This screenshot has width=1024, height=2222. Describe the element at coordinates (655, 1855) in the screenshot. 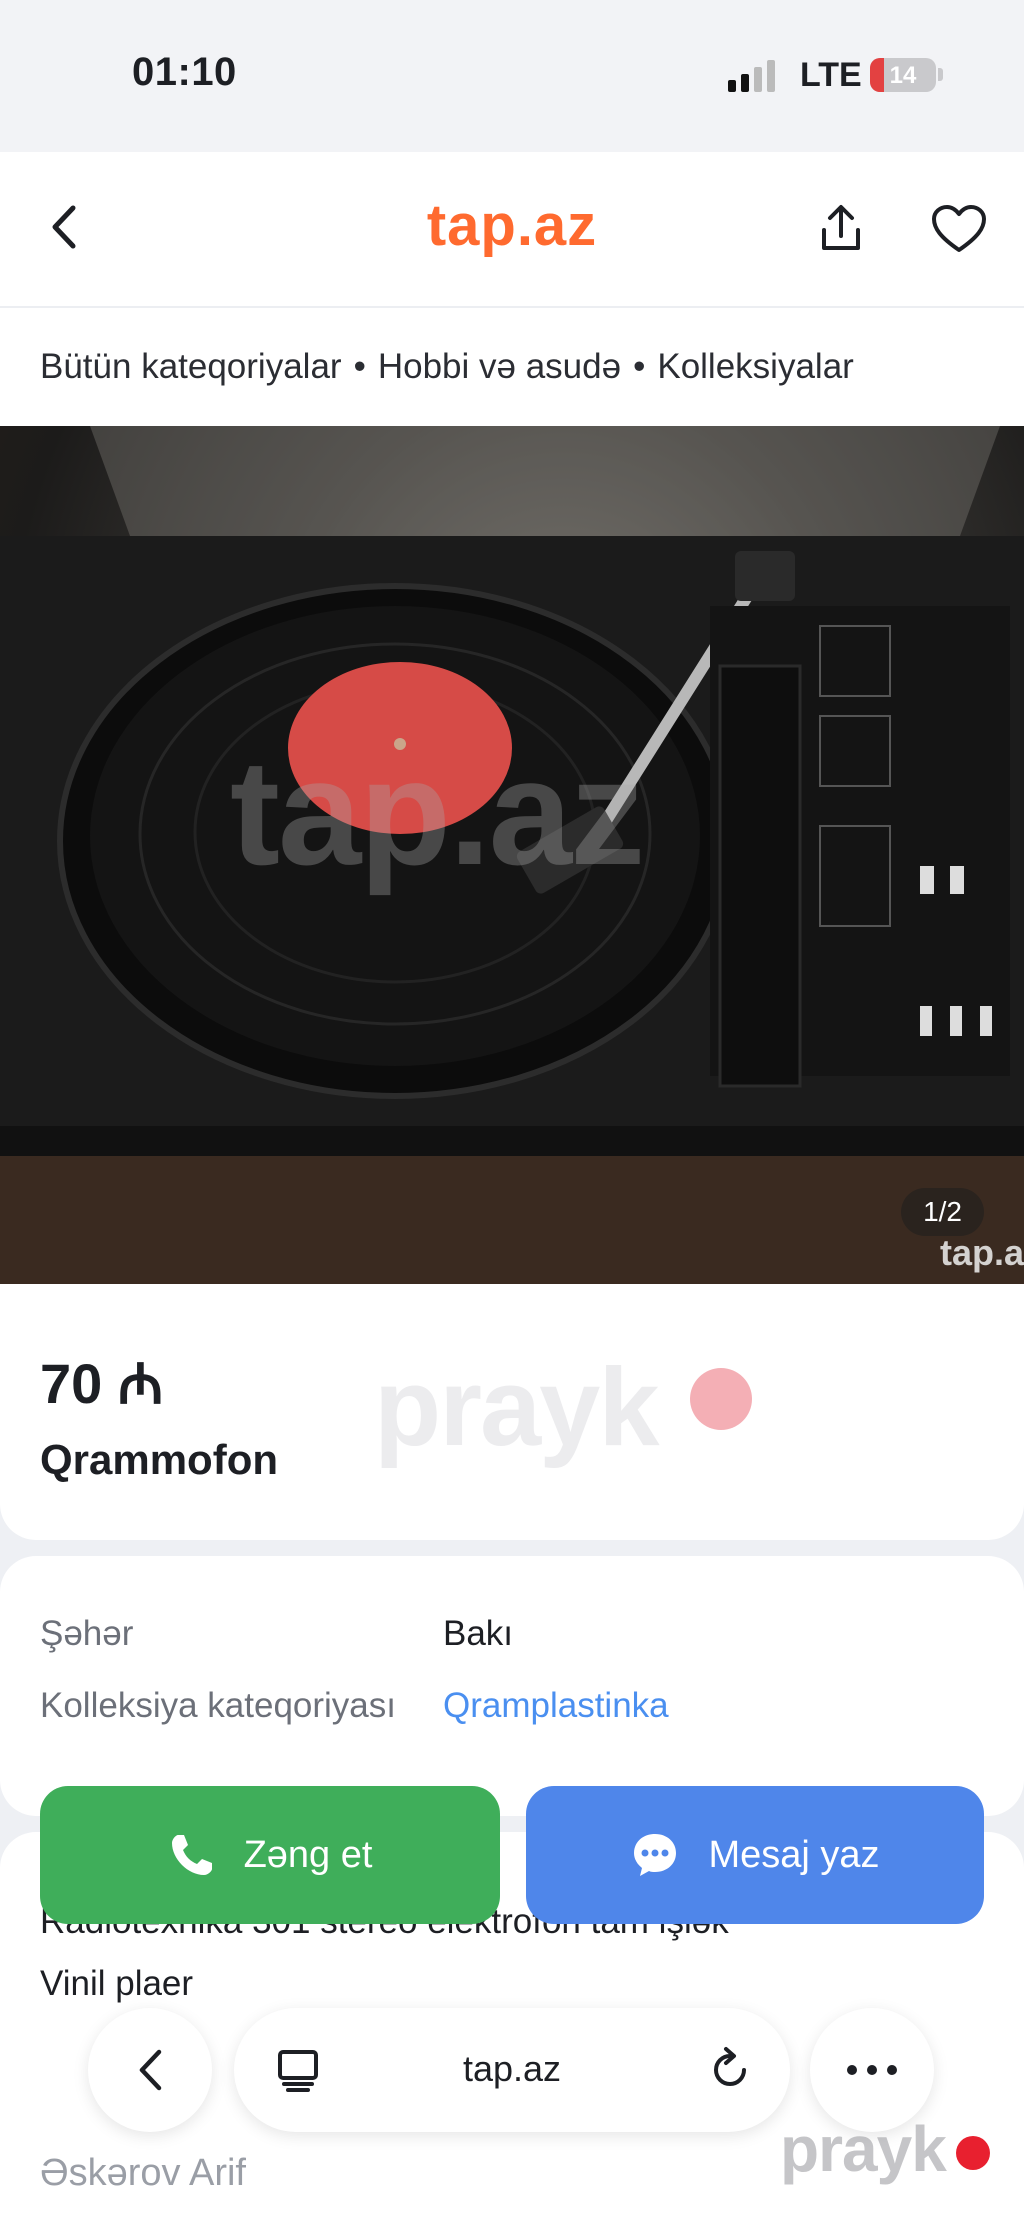

I see `chat-icon` at that location.